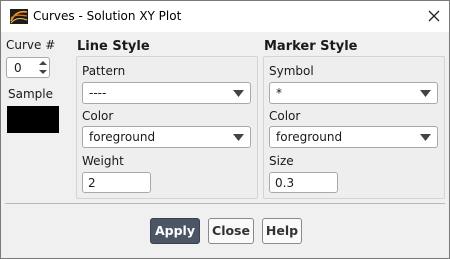  What do you see at coordinates (281, 161) in the screenshot?
I see `size-label: Size` at bounding box center [281, 161].